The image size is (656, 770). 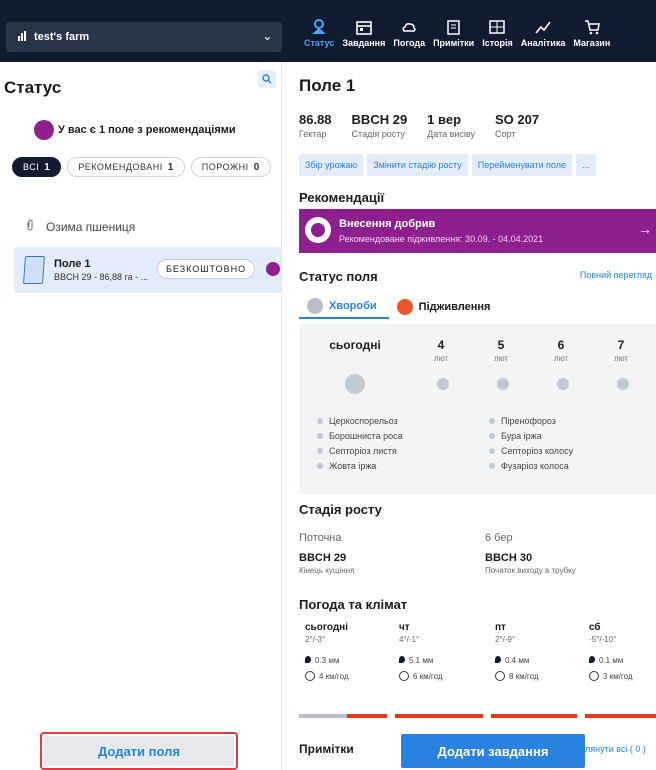 I want to click on recommendations-notice: У вас є 1 поле з рекомендаціями, so click(x=135, y=130).